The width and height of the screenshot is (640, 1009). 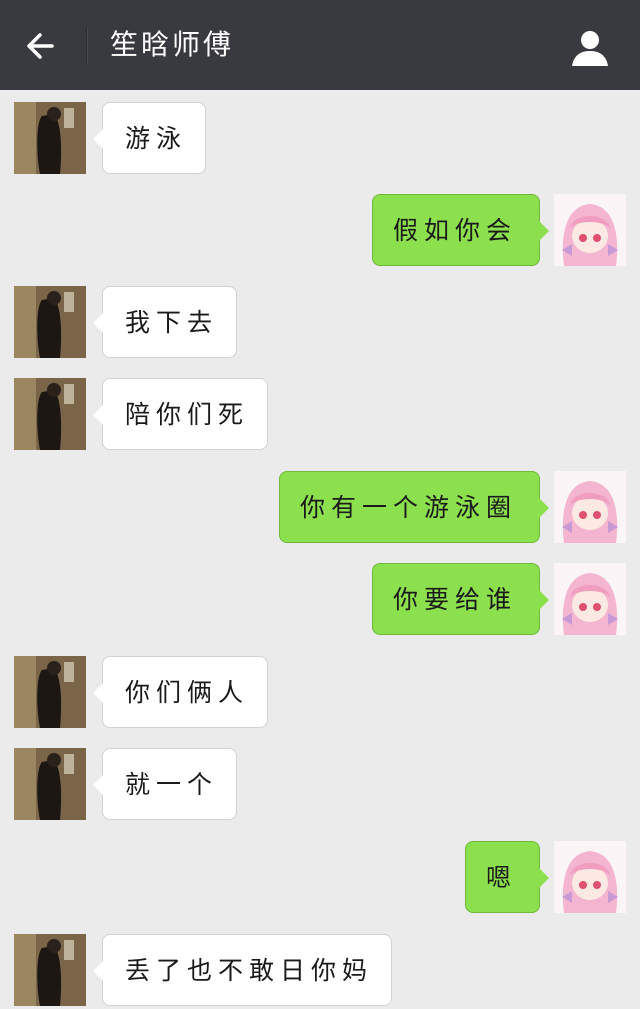 I want to click on incoming-message-bubble: 就一个, so click(x=165, y=784).